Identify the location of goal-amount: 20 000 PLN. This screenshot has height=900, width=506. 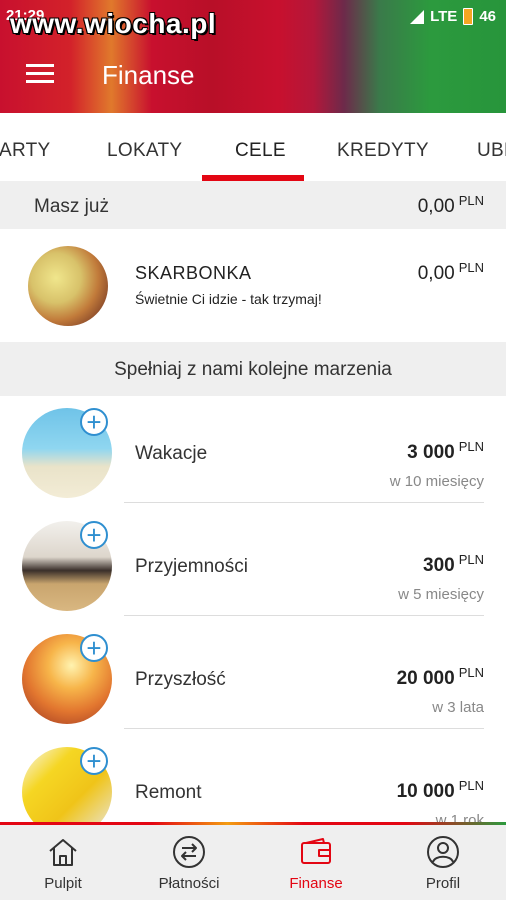
(440, 677).